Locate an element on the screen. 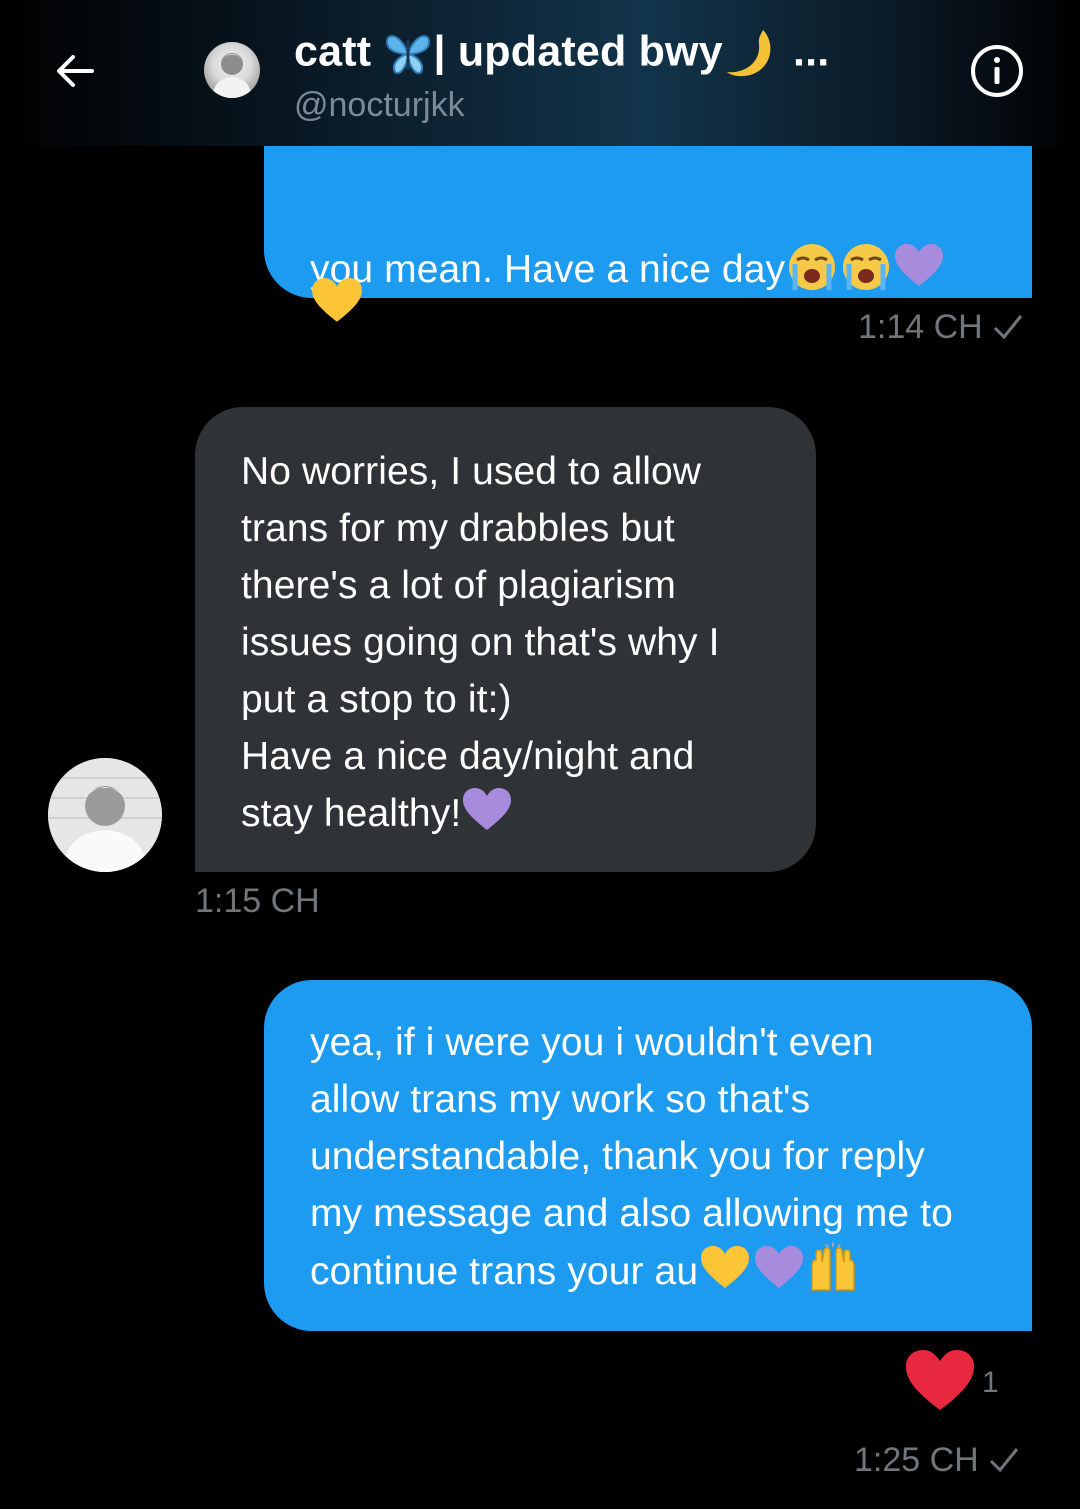 This screenshot has width=1080, height=1509. message-text-line: trans for my drabbles but is located at coordinates (458, 528).